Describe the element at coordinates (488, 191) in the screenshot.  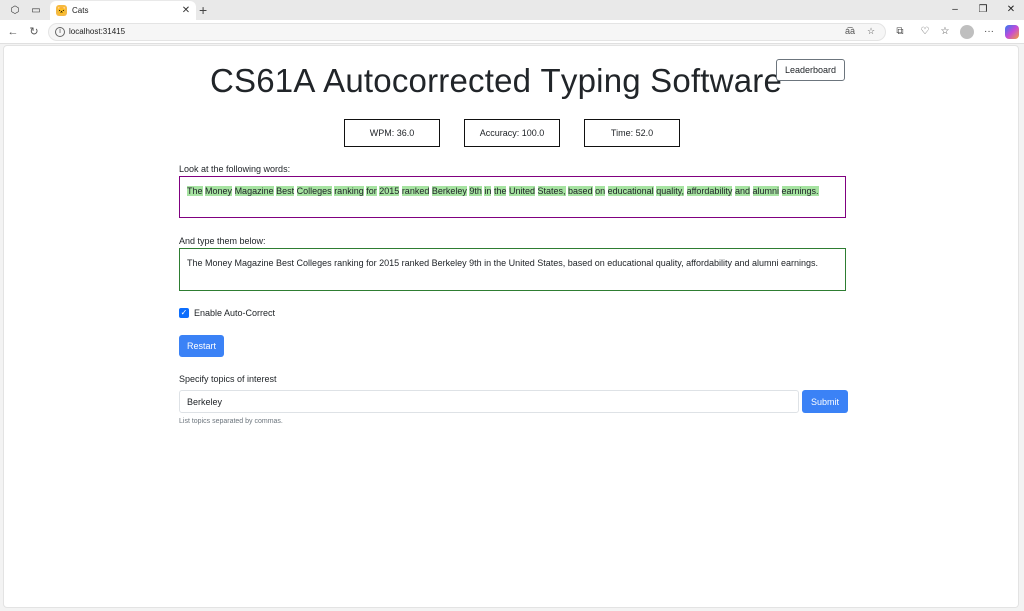
I see `prompt-word: in` at that location.